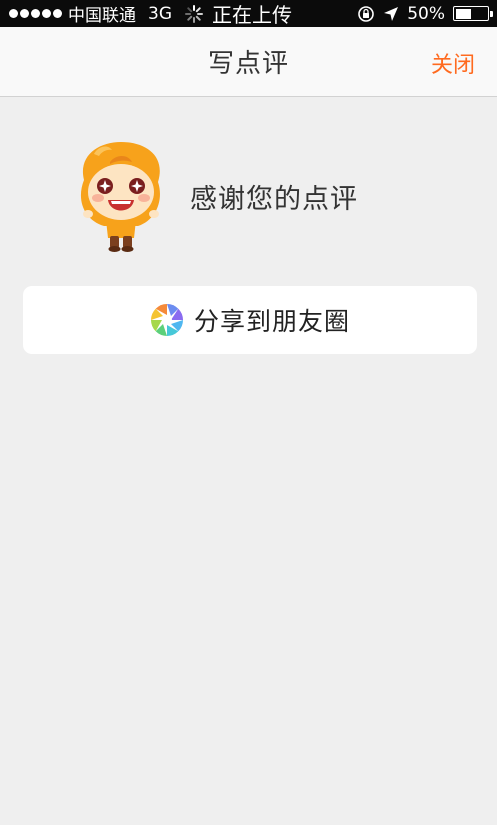 The image size is (497, 825). Describe the element at coordinates (166, 320) in the screenshot. I see `moments-icon` at that location.